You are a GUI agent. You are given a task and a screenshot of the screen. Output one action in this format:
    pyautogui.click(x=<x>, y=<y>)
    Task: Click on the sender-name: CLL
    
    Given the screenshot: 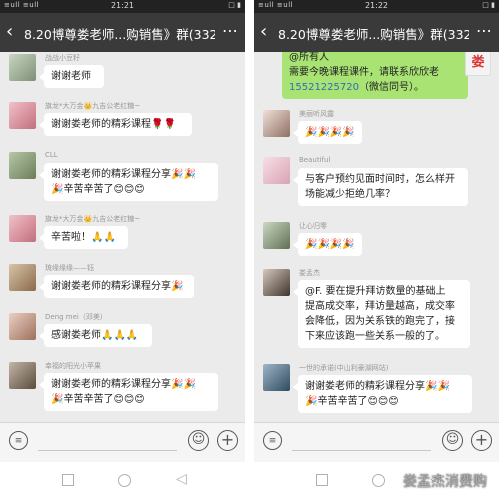 What is the action you would take?
    pyautogui.click(x=51, y=155)
    